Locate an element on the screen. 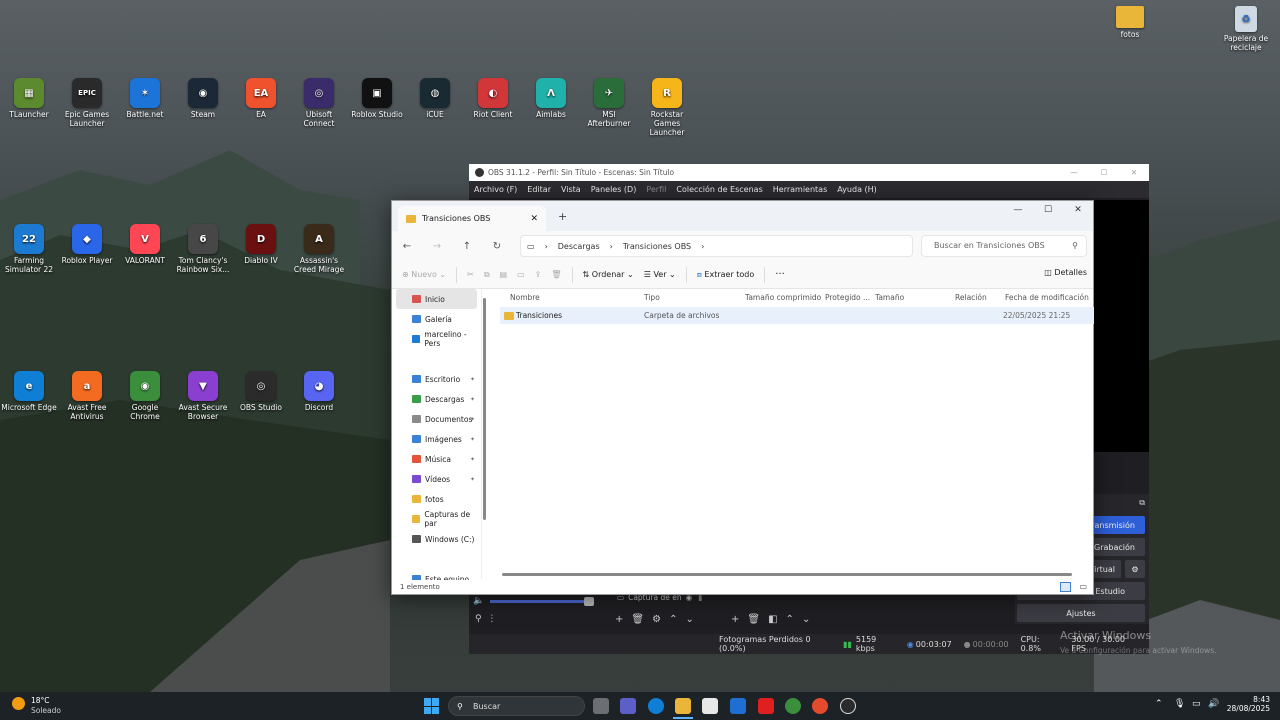 The image size is (1280, 720). horizontal-scrollbar is located at coordinates (787, 574).